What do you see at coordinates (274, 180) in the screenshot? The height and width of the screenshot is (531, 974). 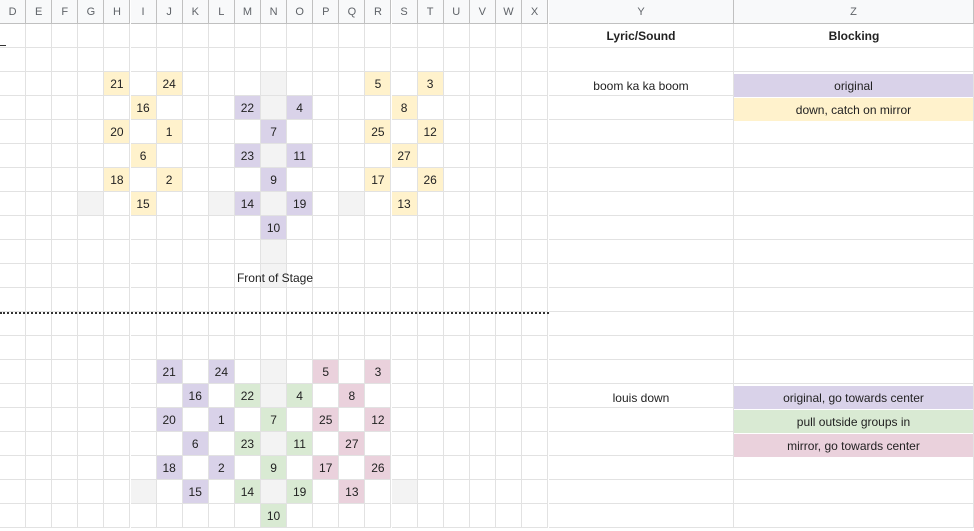 I see `formation1-dancer-9: 9` at bounding box center [274, 180].